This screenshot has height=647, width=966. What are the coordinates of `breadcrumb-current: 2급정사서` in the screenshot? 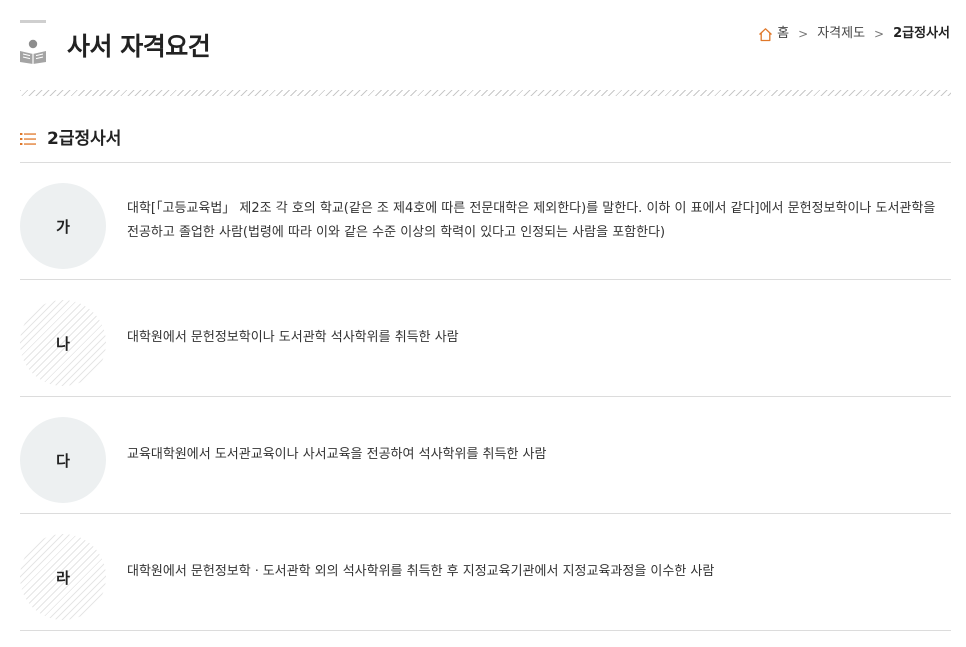 It's located at (921, 33).